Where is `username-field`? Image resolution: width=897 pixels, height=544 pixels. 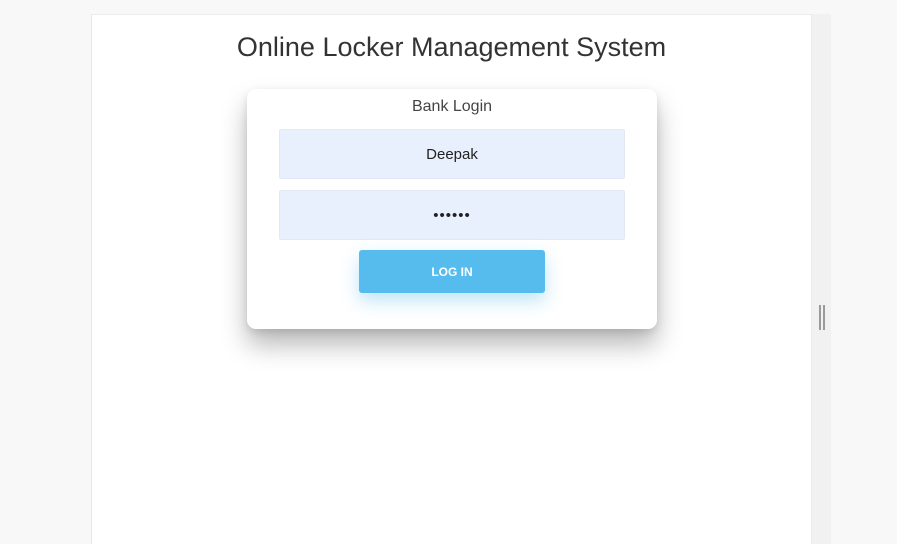 username-field is located at coordinates (452, 154).